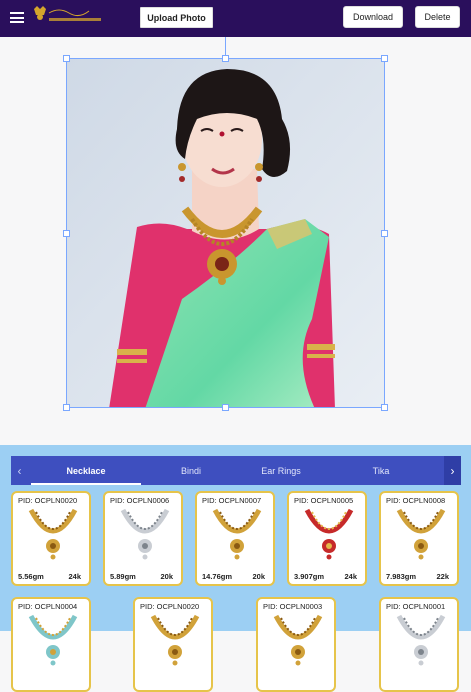 The width and height of the screenshot is (471, 692). What do you see at coordinates (293, 606) in the screenshot?
I see `product-id: PID: OCPLN0003` at bounding box center [293, 606].